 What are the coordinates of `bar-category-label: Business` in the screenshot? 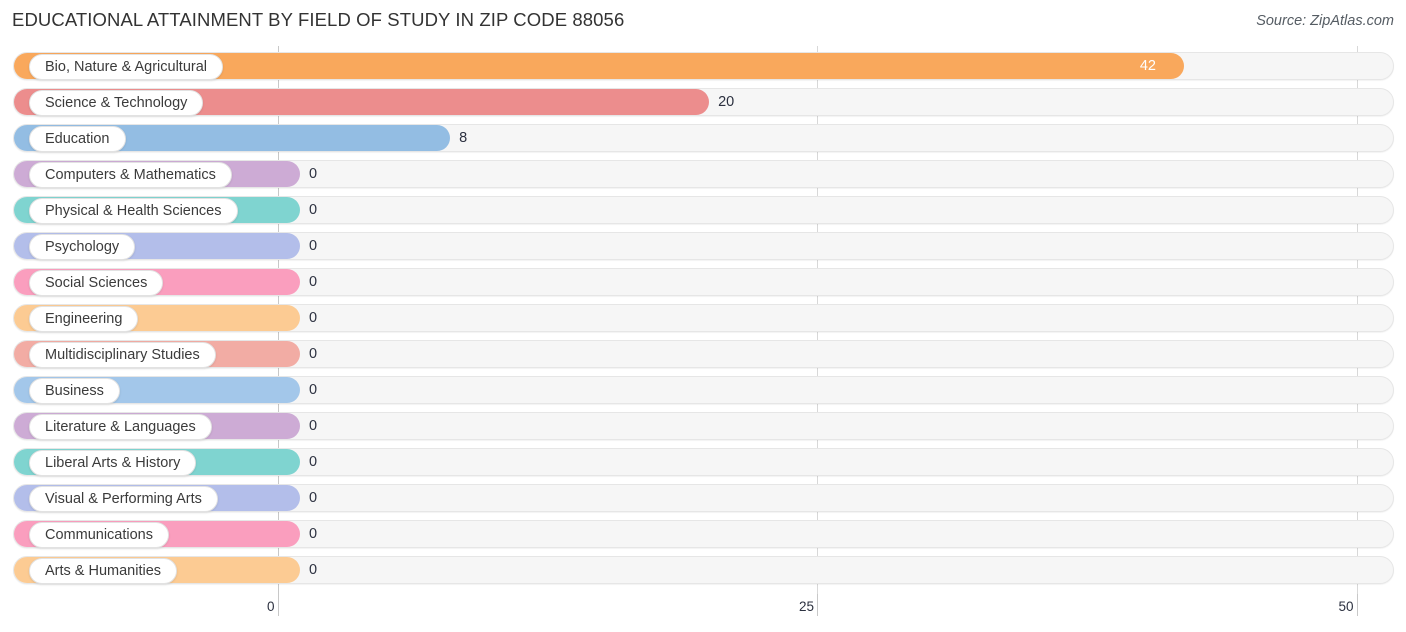 It's located at (74, 391).